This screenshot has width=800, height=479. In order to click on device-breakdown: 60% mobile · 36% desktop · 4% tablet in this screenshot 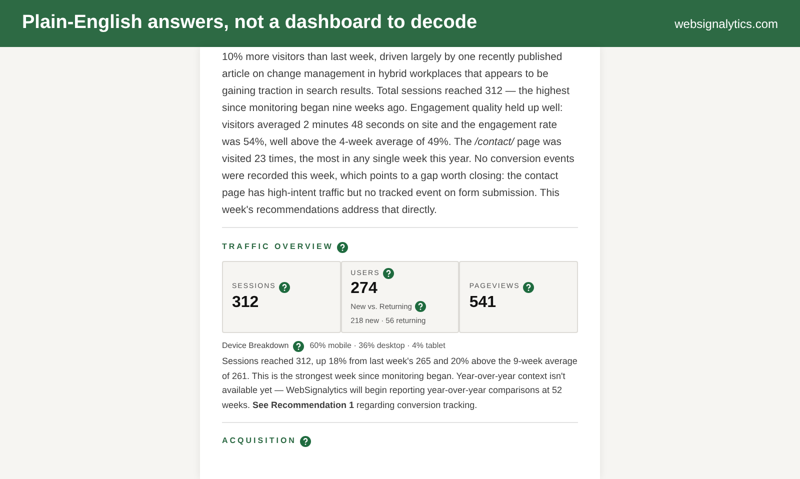, I will do `click(378, 346)`.